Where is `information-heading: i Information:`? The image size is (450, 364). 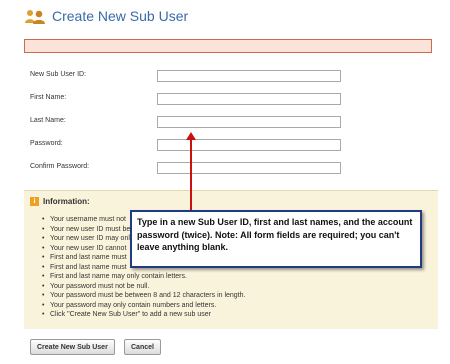 information-heading: i Information: is located at coordinates (60, 201).